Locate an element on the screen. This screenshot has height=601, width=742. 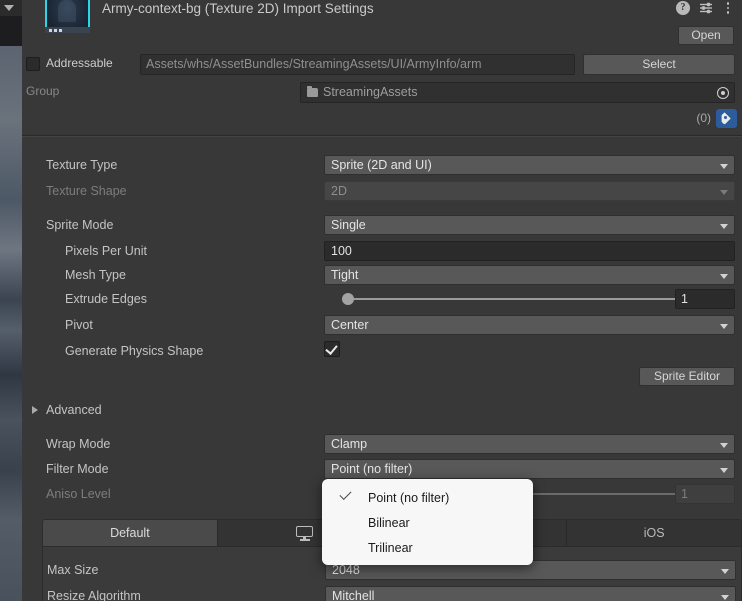
label-pixels-per-unit: Pixels Per Unit is located at coordinates (106, 251).